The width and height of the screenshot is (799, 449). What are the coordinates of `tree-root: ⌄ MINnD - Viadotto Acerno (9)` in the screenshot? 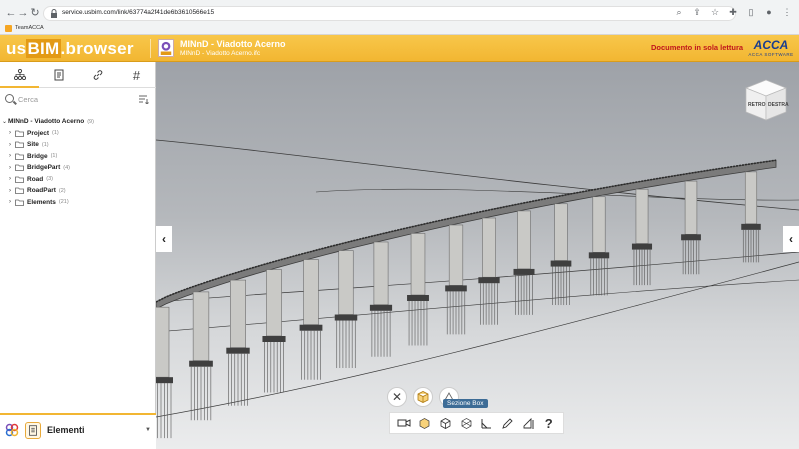 It's located at (78, 122).